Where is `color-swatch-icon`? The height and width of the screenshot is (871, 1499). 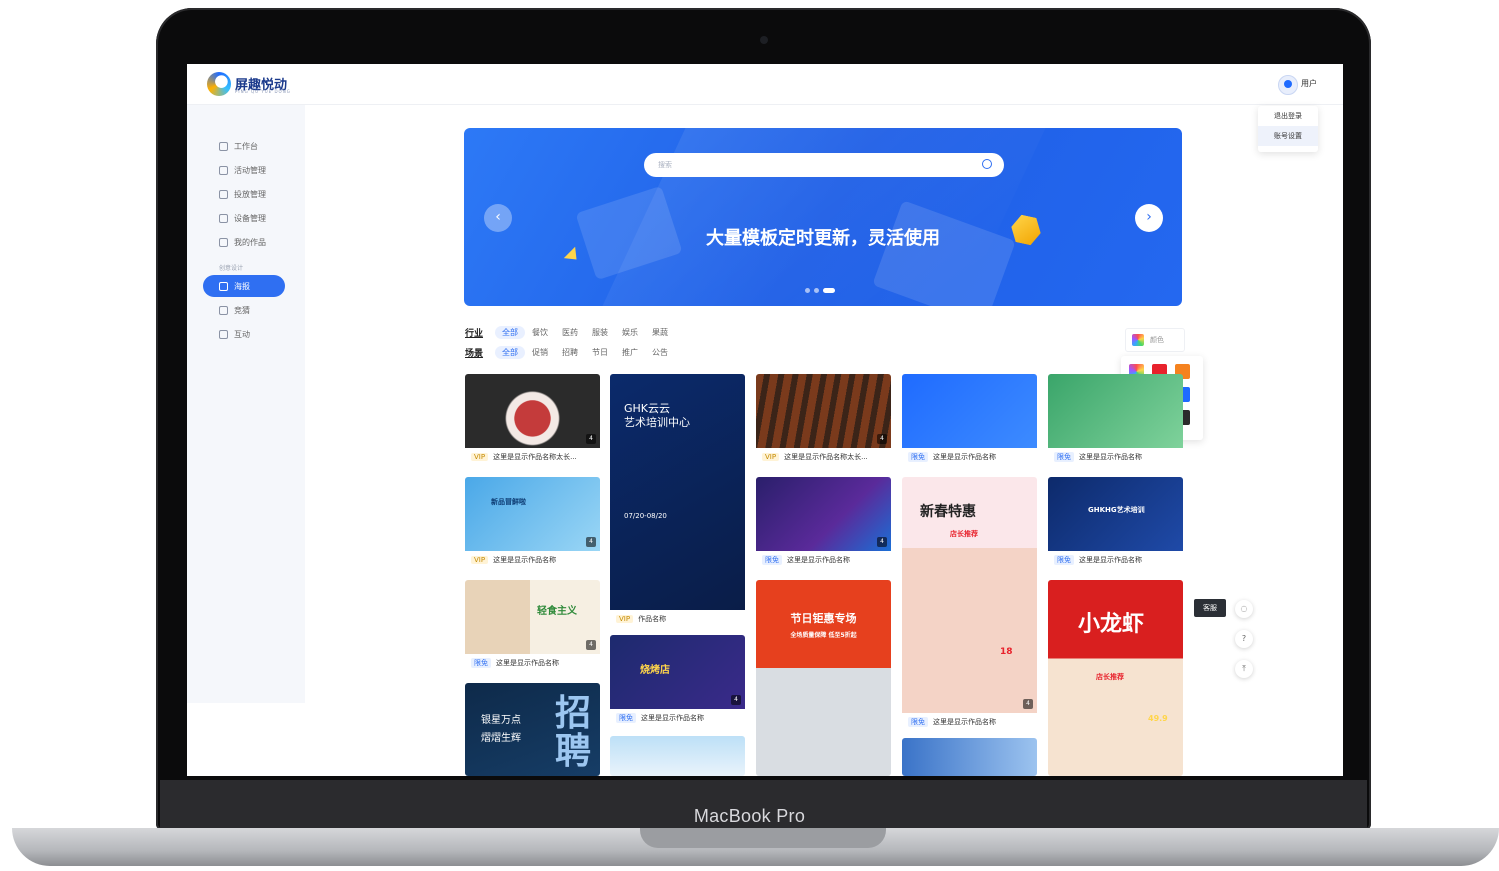
color-swatch-icon is located at coordinates (1138, 340).